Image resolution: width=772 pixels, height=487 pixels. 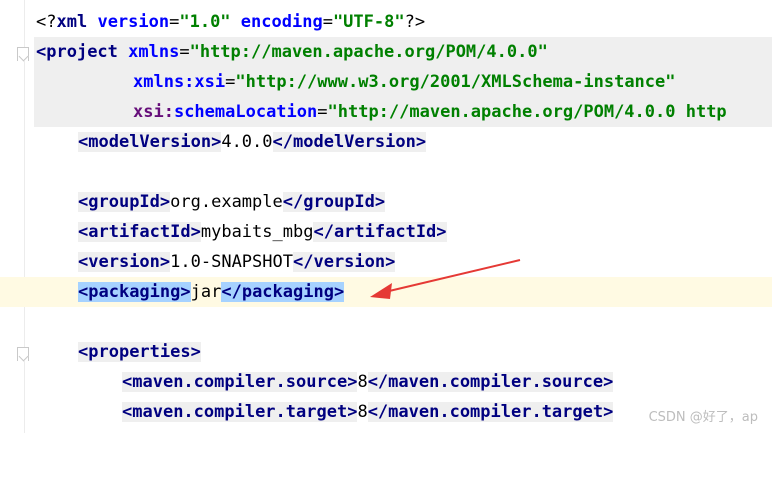 I want to click on annotation-arrow-icon, so click(x=445, y=279).